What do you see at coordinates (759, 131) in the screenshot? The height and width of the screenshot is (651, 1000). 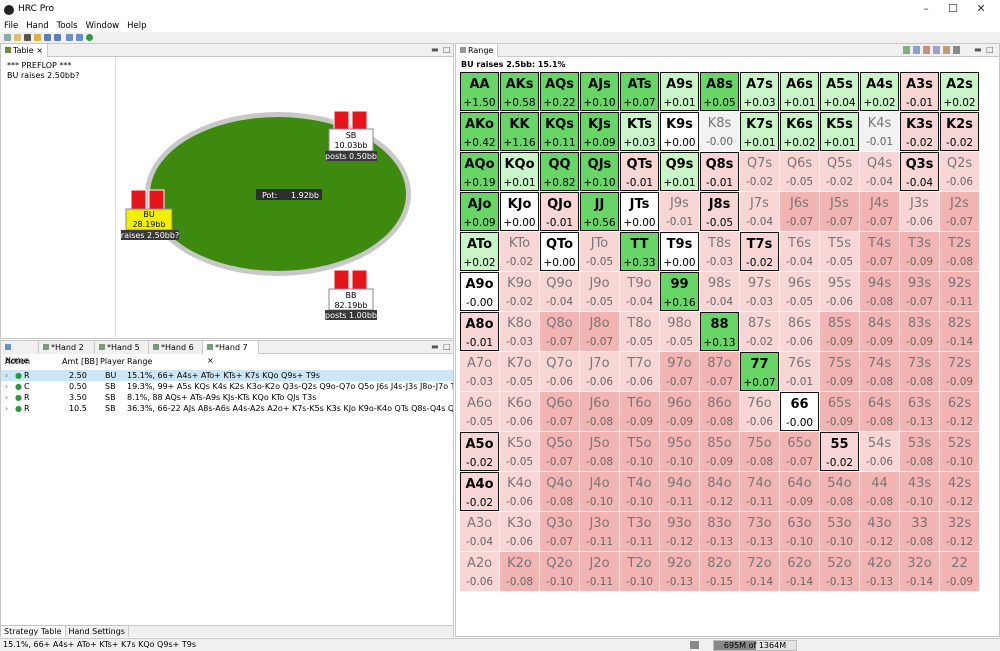 I see `hand-cell: K7s +0.01` at bounding box center [759, 131].